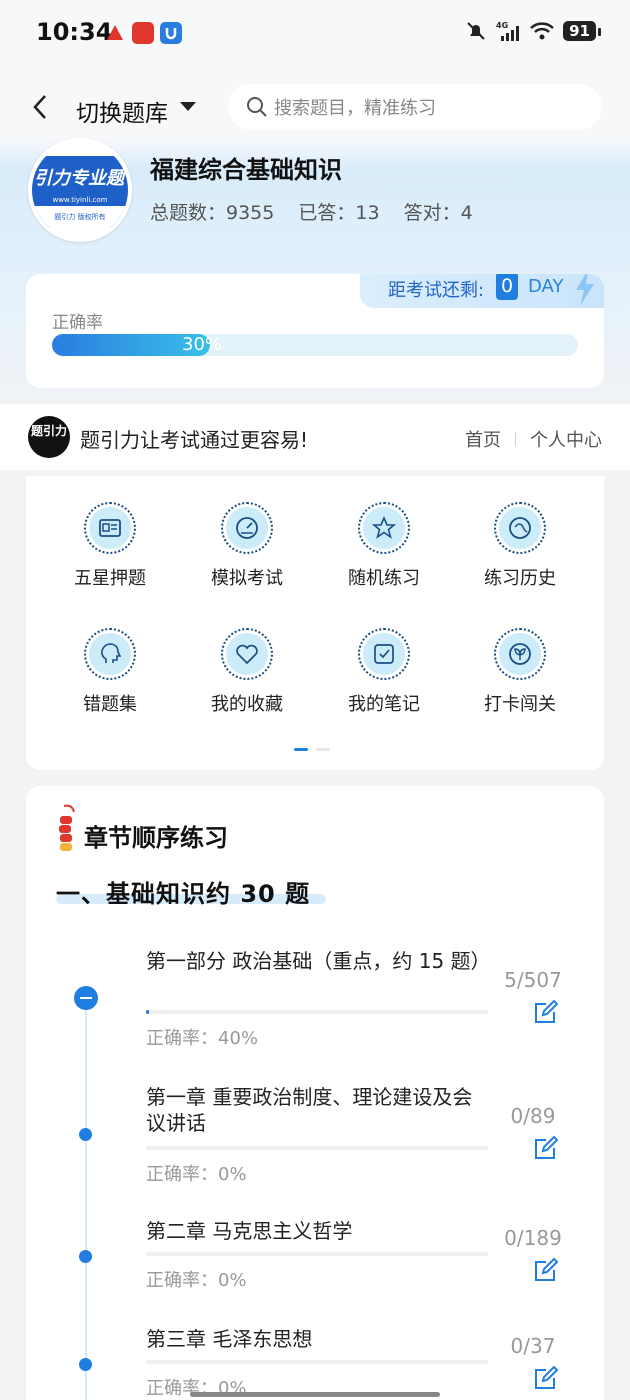 The height and width of the screenshot is (1400, 630). What do you see at coordinates (483, 439) in the screenshot?
I see `home-link: 首页` at bounding box center [483, 439].